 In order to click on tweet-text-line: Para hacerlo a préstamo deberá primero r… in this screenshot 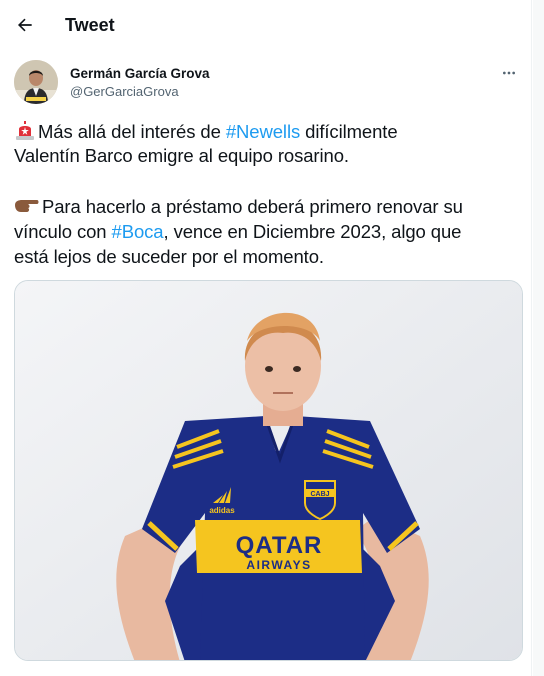, I will do `click(269, 208)`.